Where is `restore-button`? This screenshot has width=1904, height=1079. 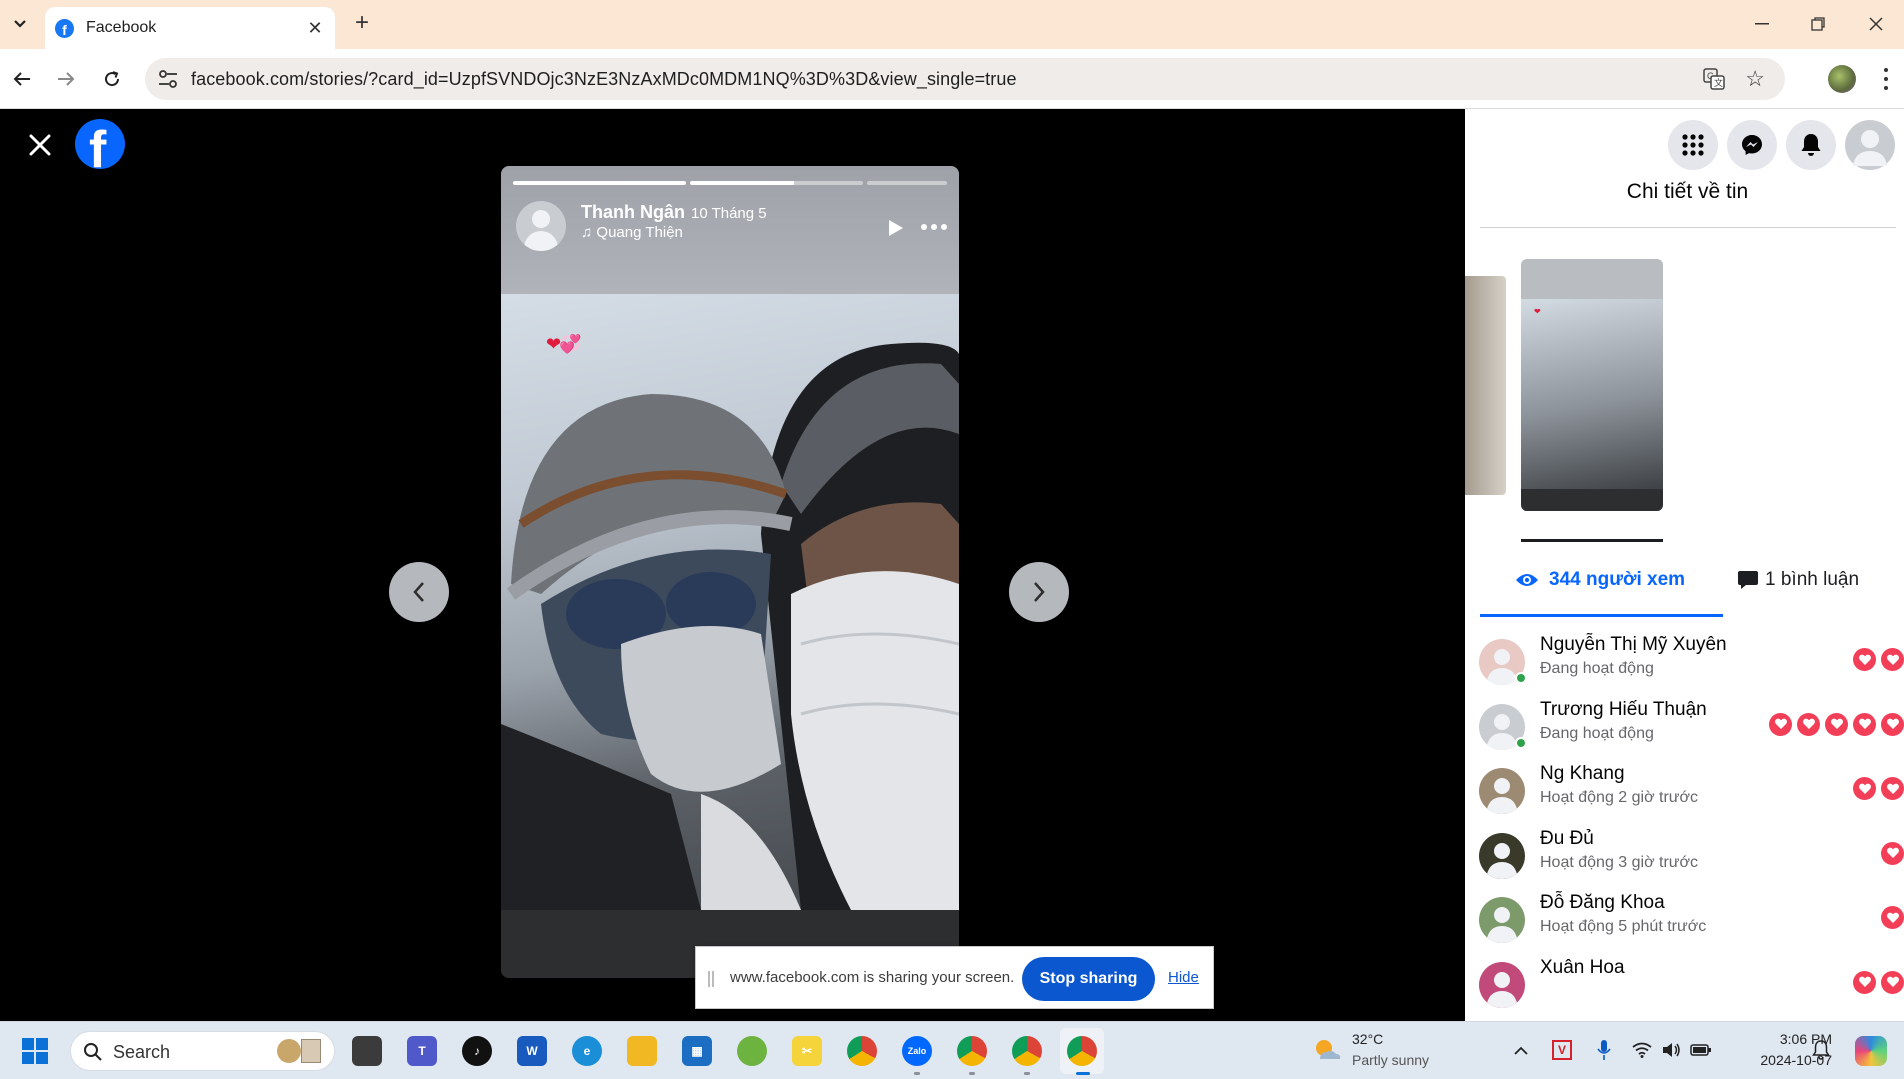 restore-button is located at coordinates (1818, 24).